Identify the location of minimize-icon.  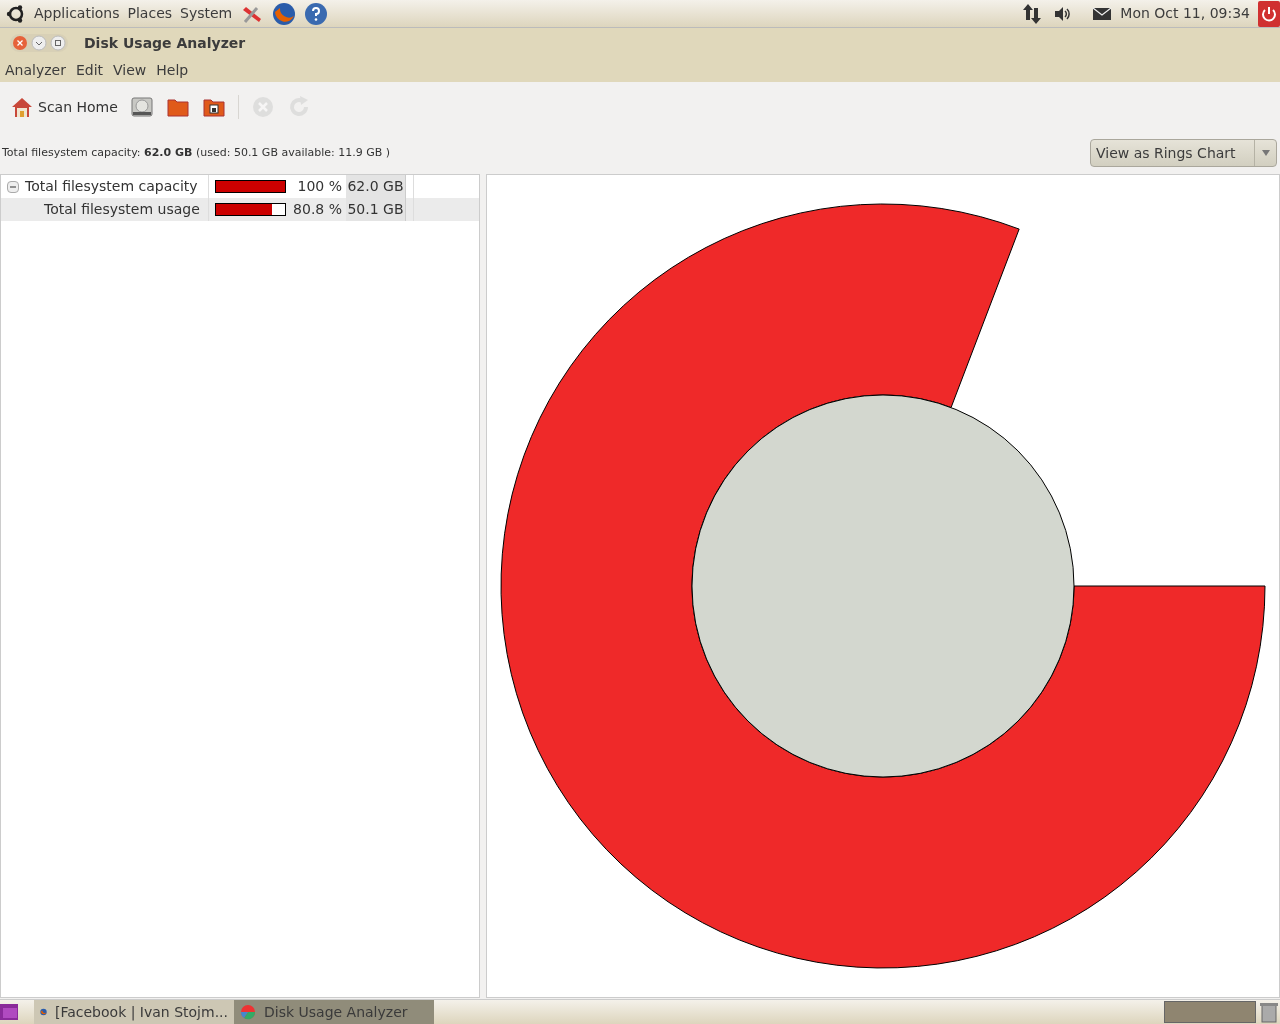
(39, 43).